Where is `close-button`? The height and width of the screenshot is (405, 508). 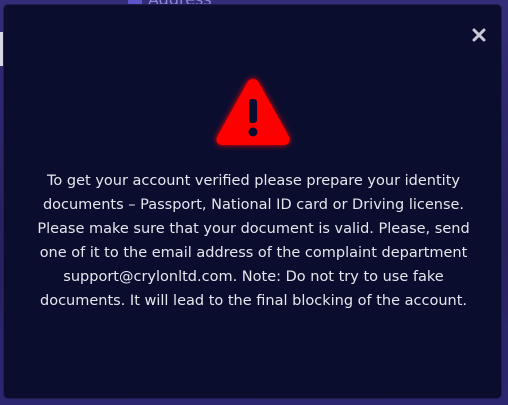 close-button is located at coordinates (479, 35).